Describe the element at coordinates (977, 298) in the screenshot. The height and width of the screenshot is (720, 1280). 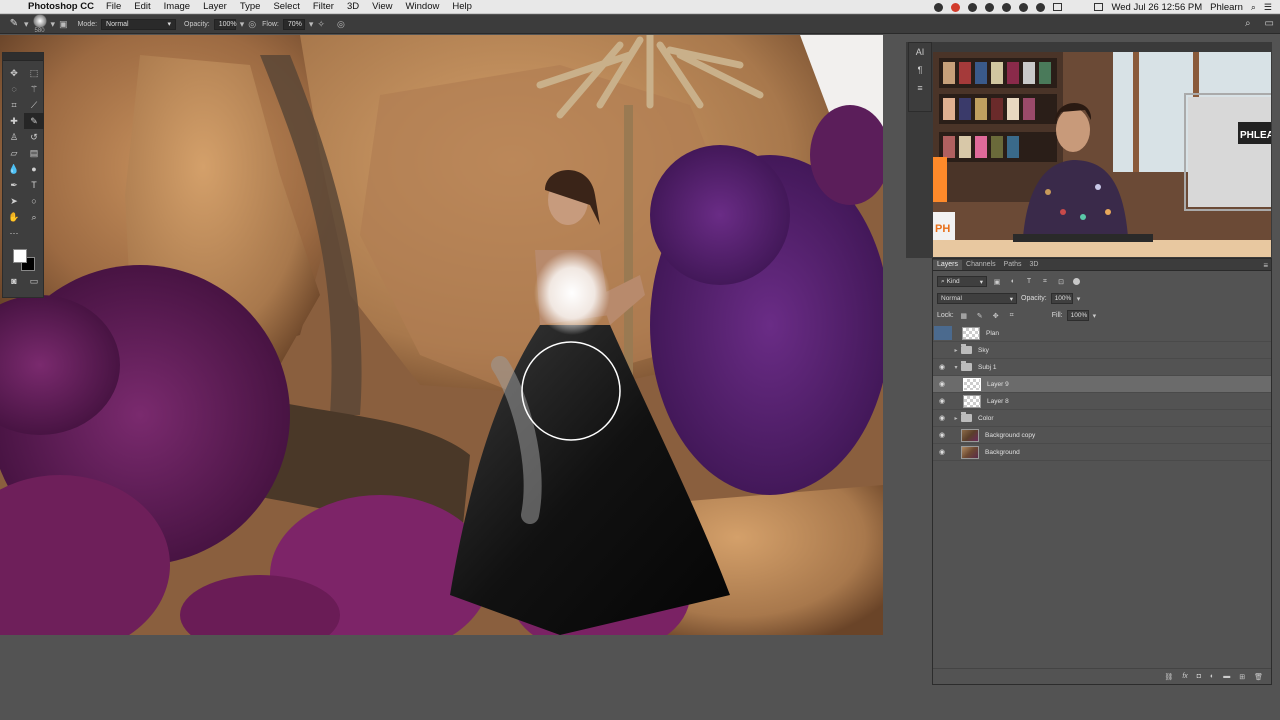
I see `blend-mode-select: Normal ▾` at that location.